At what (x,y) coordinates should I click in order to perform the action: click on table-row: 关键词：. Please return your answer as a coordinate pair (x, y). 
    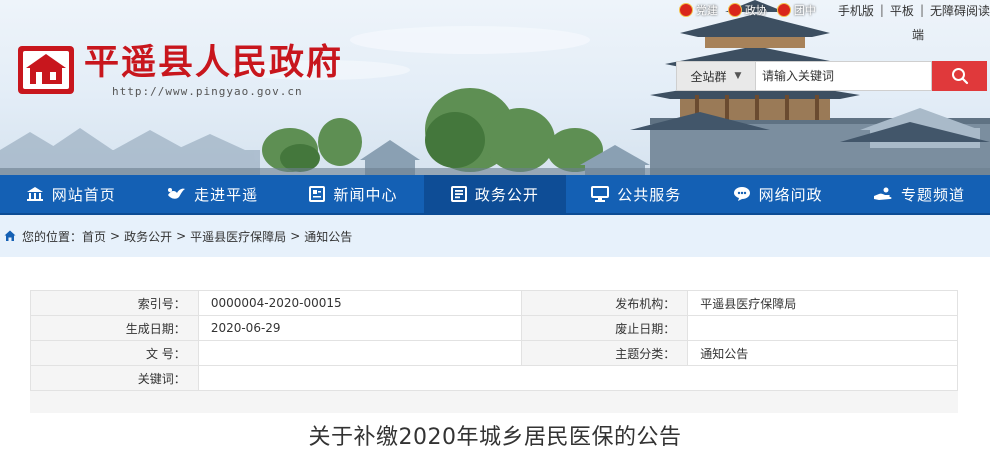
    Looking at the image, I should click on (494, 378).